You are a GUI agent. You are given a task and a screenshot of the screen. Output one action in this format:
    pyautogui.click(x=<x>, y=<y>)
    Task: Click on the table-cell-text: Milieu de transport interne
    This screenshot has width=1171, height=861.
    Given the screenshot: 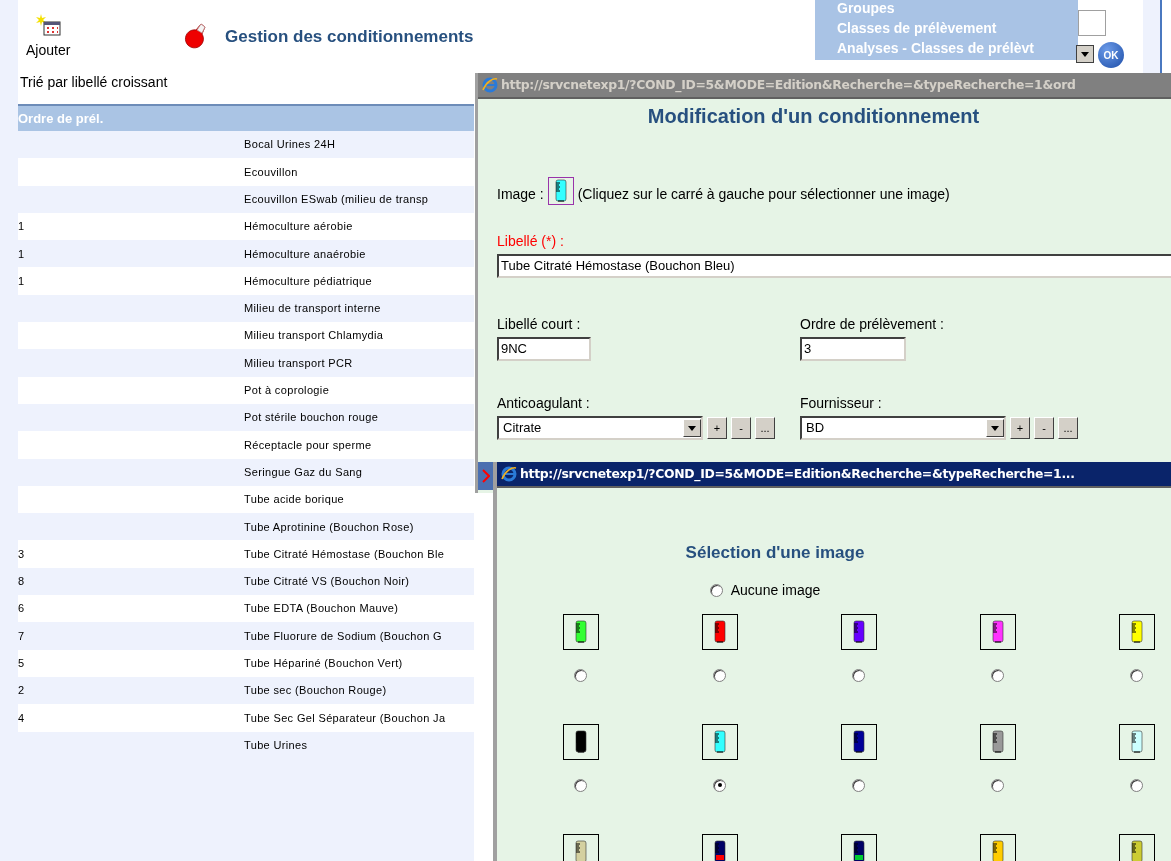 What is the action you would take?
    pyautogui.click(x=312, y=309)
    